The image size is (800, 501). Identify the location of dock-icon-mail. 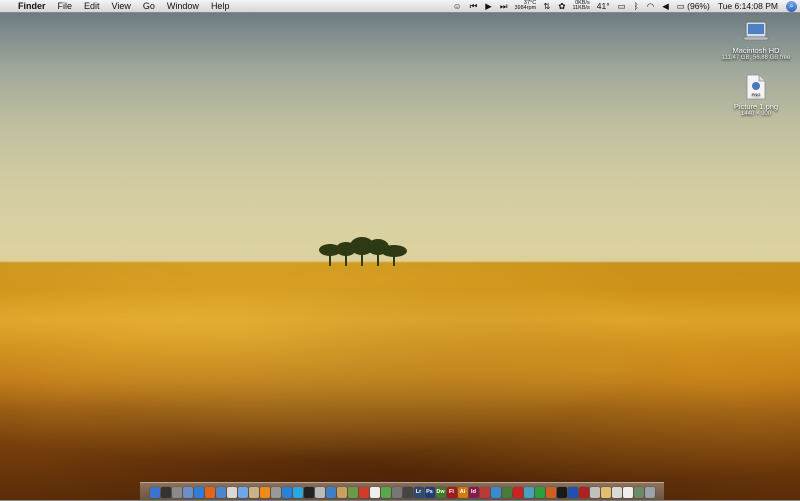
(187, 492).